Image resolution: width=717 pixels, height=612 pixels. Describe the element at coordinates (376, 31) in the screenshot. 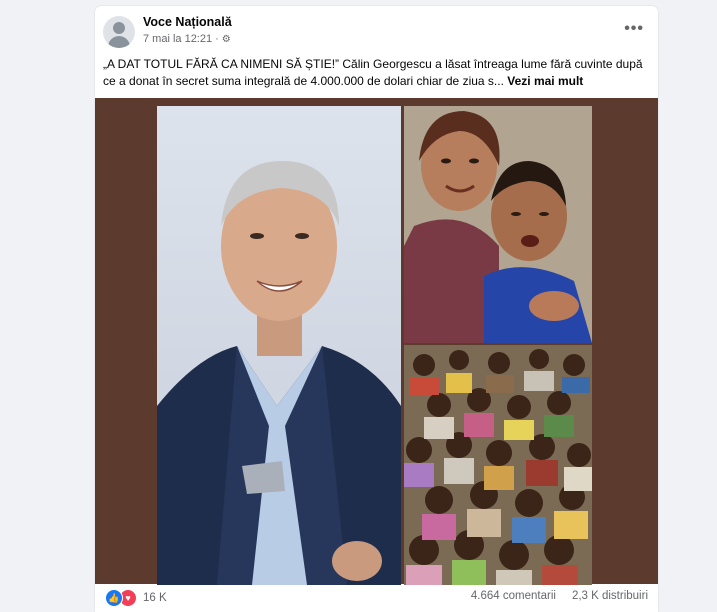

I see `post-header: Voce Națională 7 mai la 12:21 · ⚙ •••` at that location.